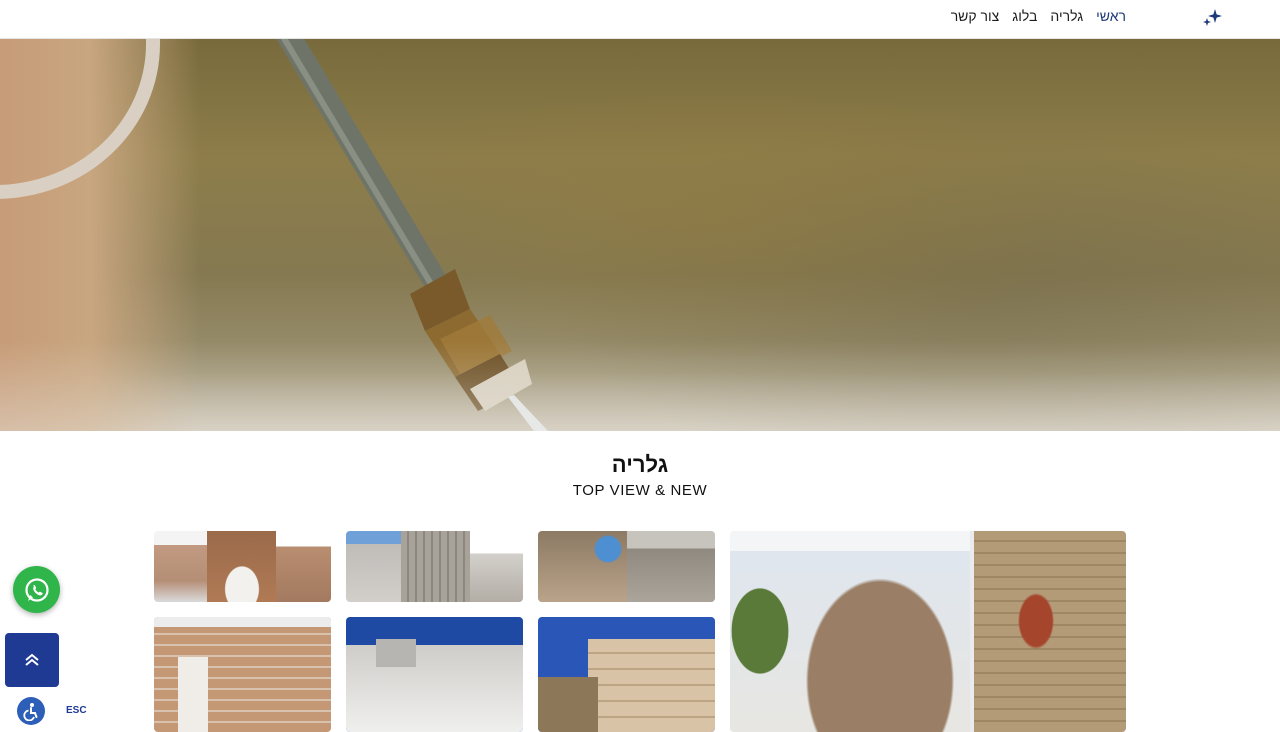 The image size is (1280, 732). I want to click on gallery-thumb-stone-facade, so click(928, 631).